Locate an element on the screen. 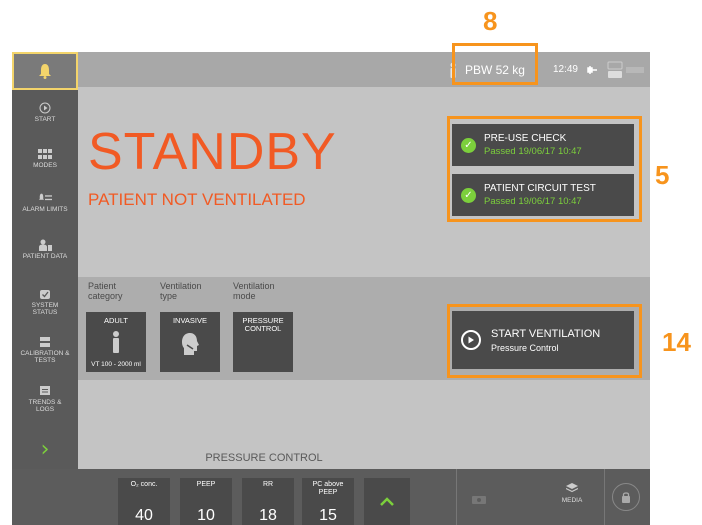 The width and height of the screenshot is (702, 525). screen-lock-button is located at coordinates (626, 497).